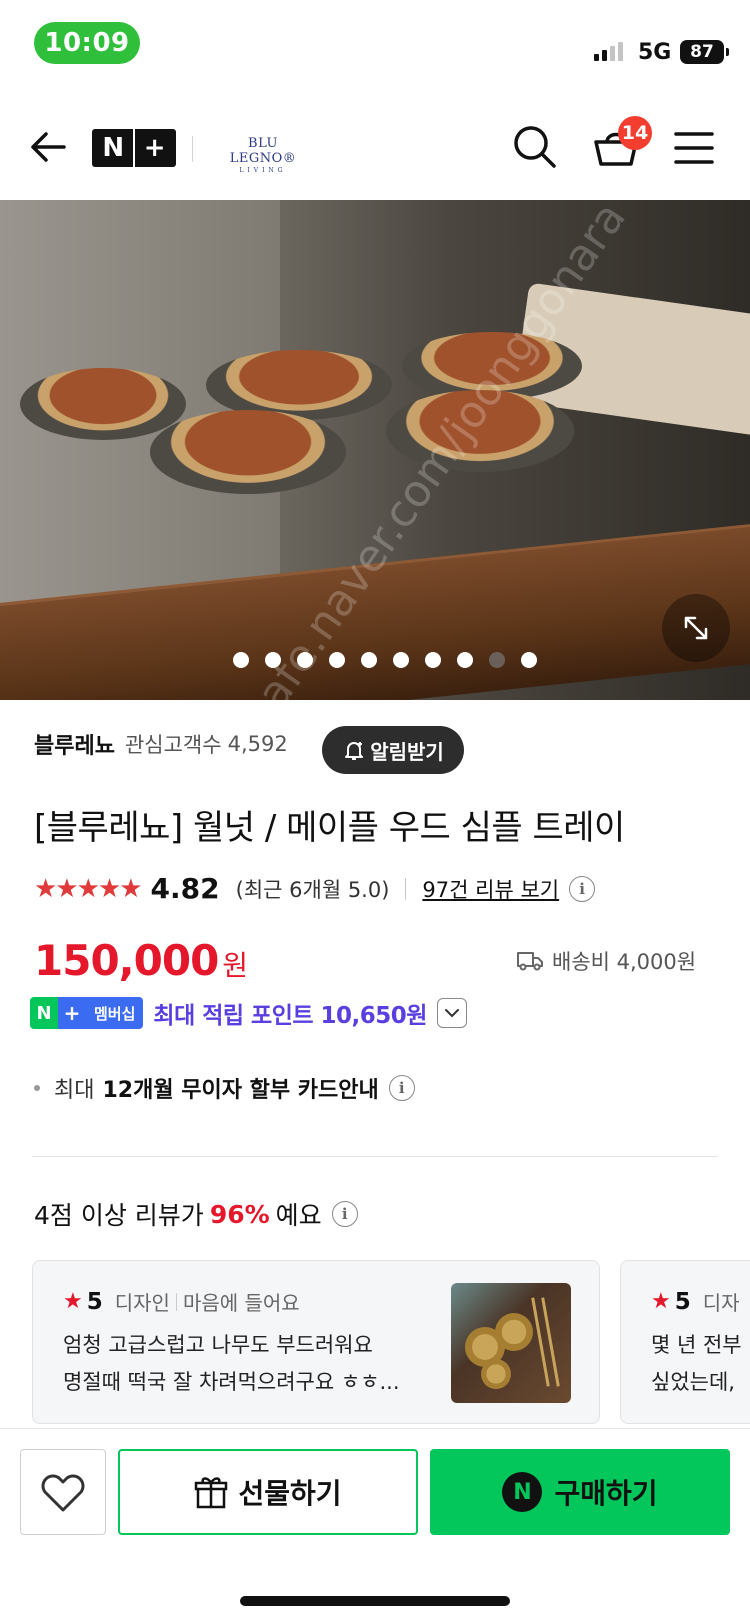 The image size is (750, 1624). I want to click on brand-logo-sub: LIVING, so click(263, 170).